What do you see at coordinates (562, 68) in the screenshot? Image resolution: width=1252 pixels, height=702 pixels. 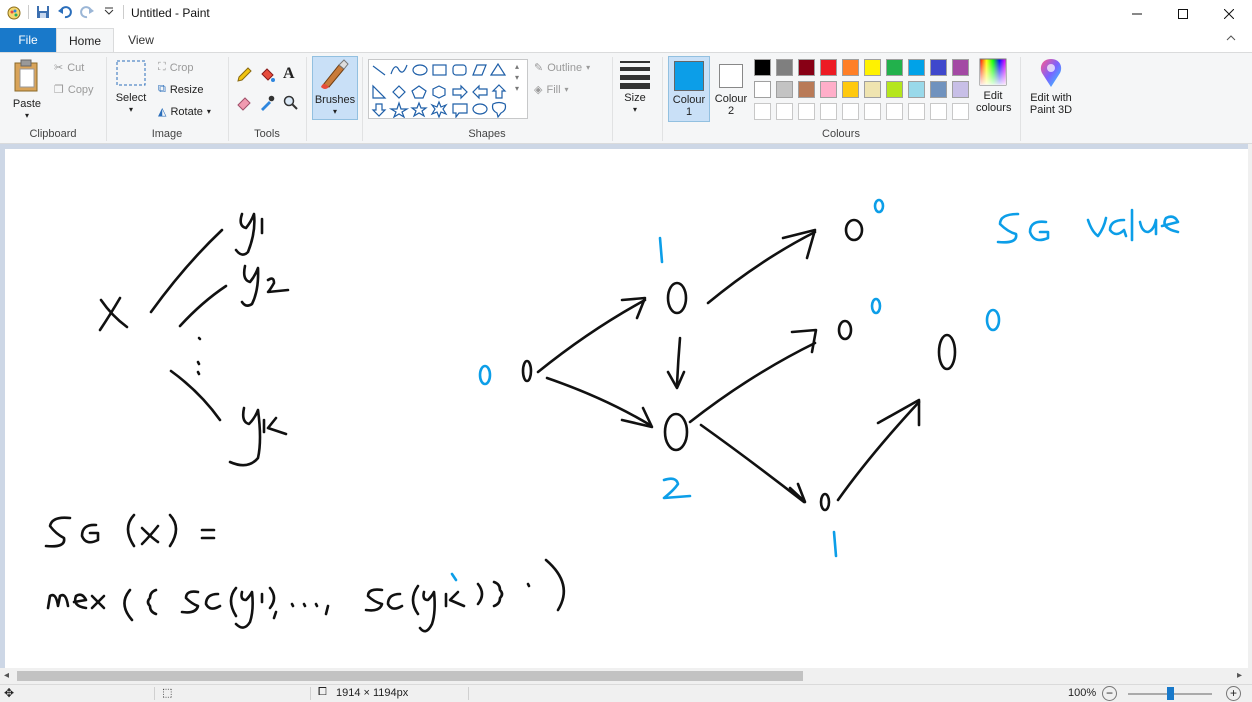 I see `outline-button: ✎ Outline ▾` at bounding box center [562, 68].